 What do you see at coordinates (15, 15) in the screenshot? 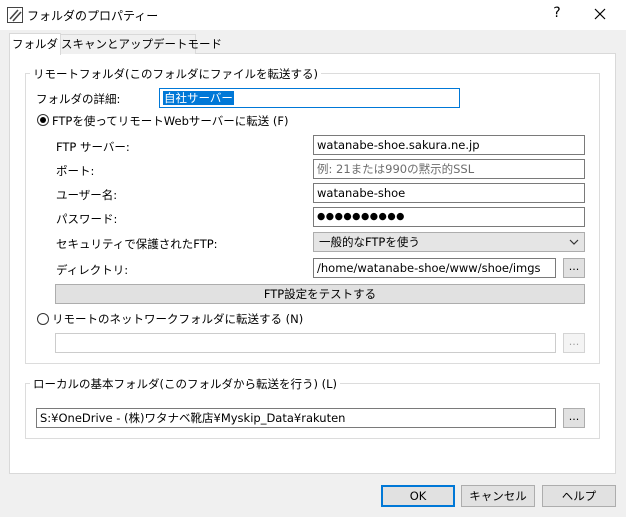
I see `app-icon` at bounding box center [15, 15].